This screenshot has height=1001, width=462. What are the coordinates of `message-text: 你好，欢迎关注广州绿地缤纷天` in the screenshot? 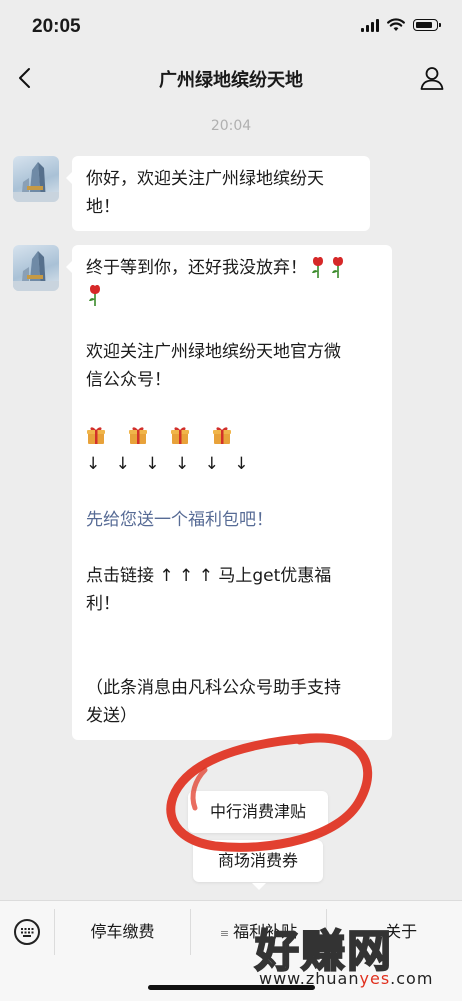 It's located at (205, 179).